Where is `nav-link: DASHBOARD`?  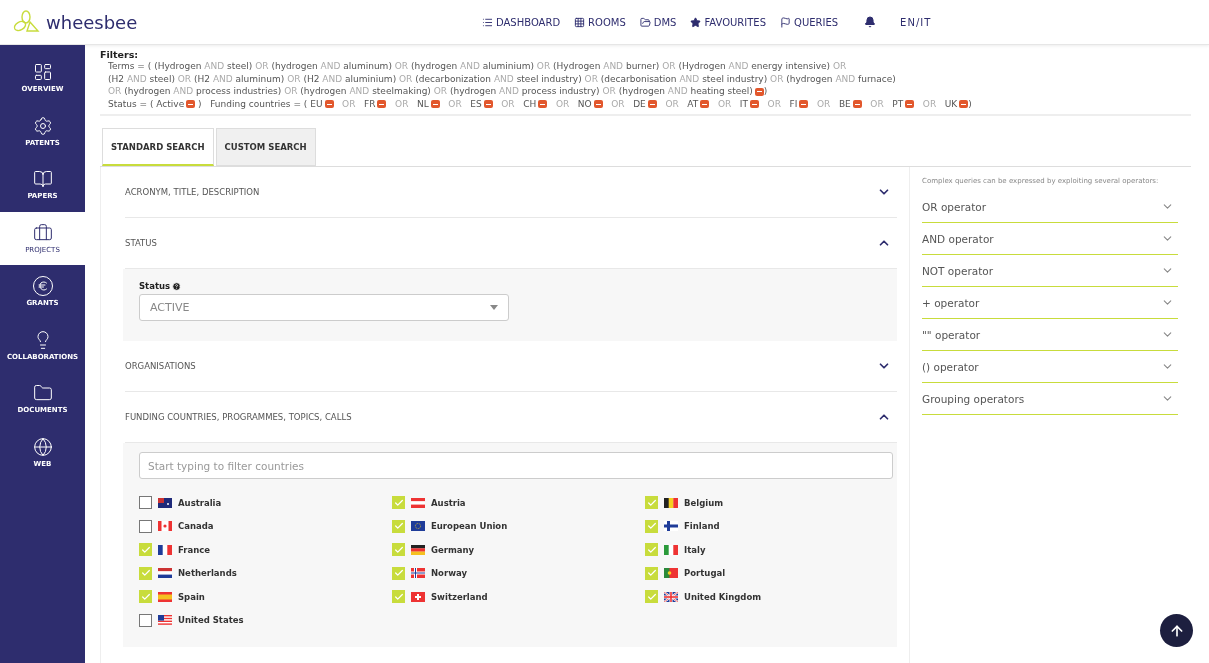
nav-link: DASHBOARD is located at coordinates (521, 22).